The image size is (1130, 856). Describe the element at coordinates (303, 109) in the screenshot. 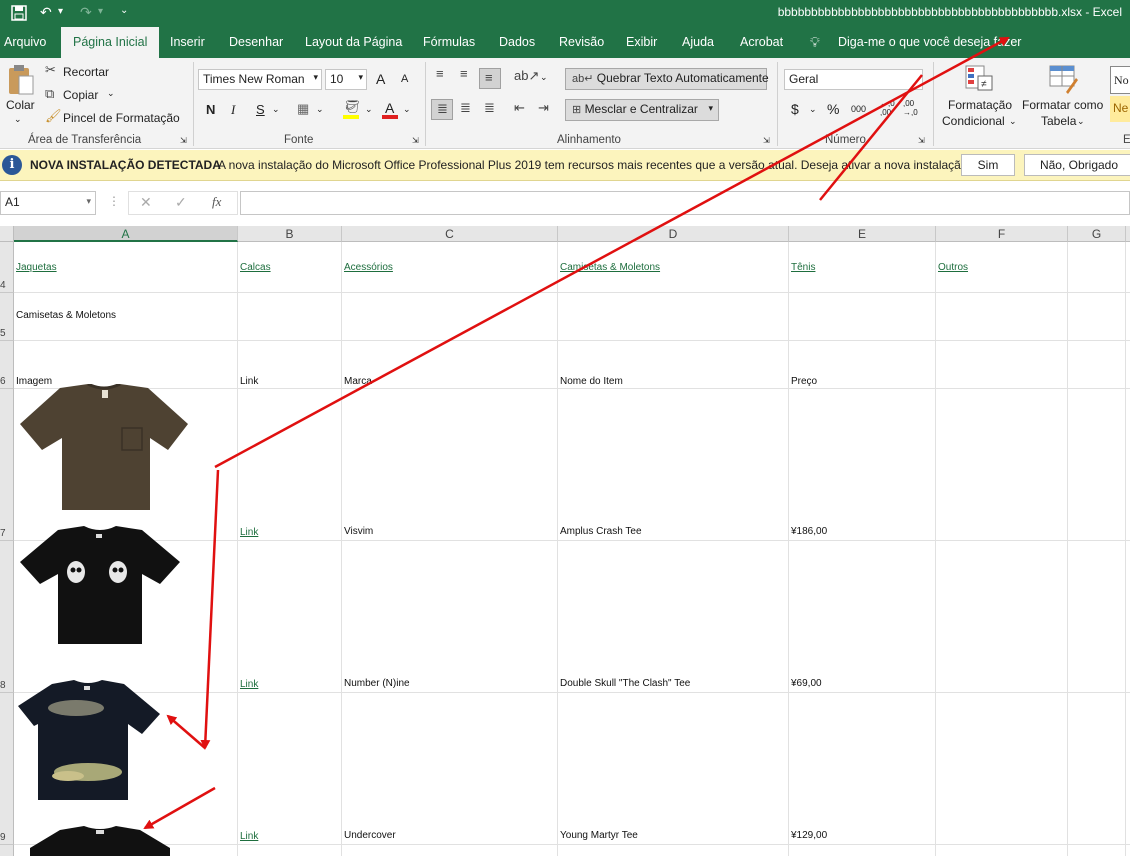

I see `borders-icon: ▦` at that location.